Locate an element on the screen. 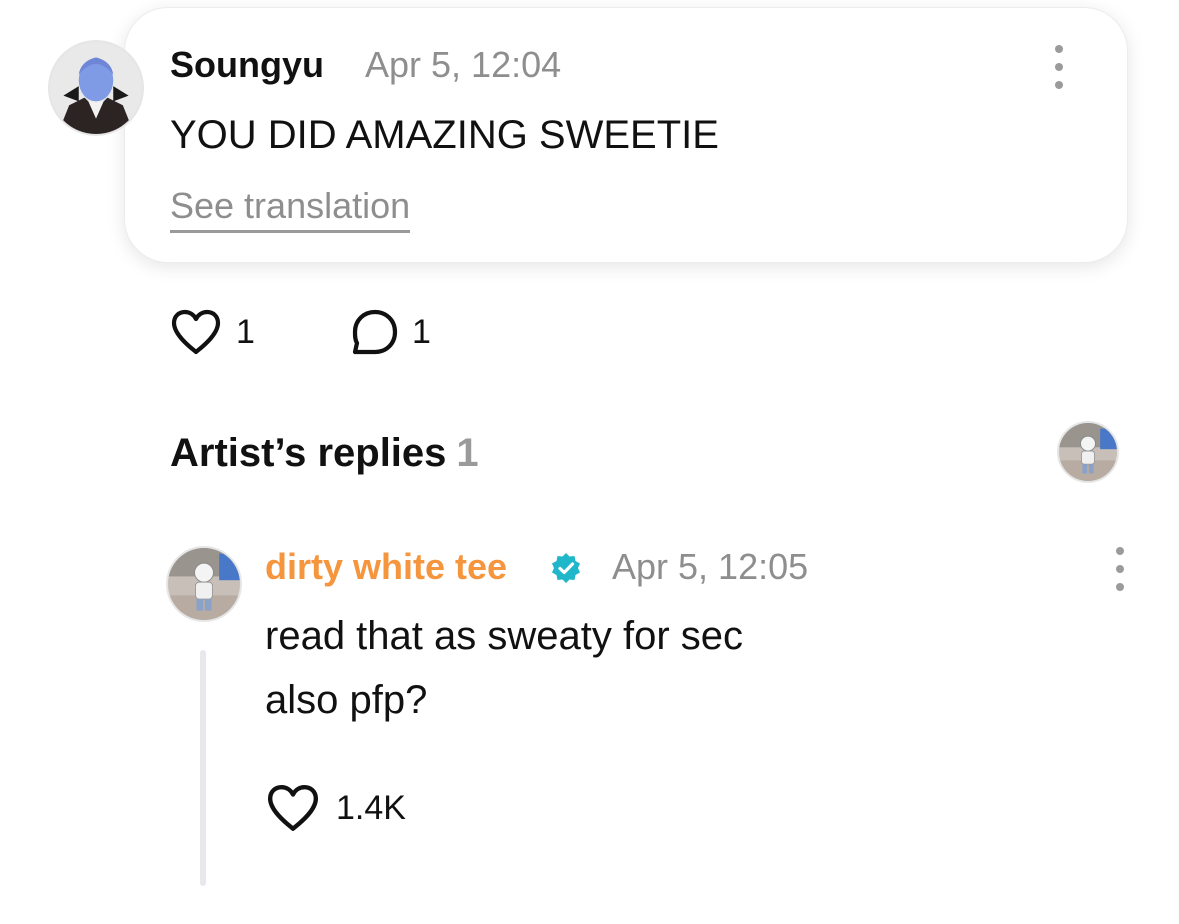 The image size is (1179, 924). comment-reply-count: 1 is located at coordinates (421, 332).